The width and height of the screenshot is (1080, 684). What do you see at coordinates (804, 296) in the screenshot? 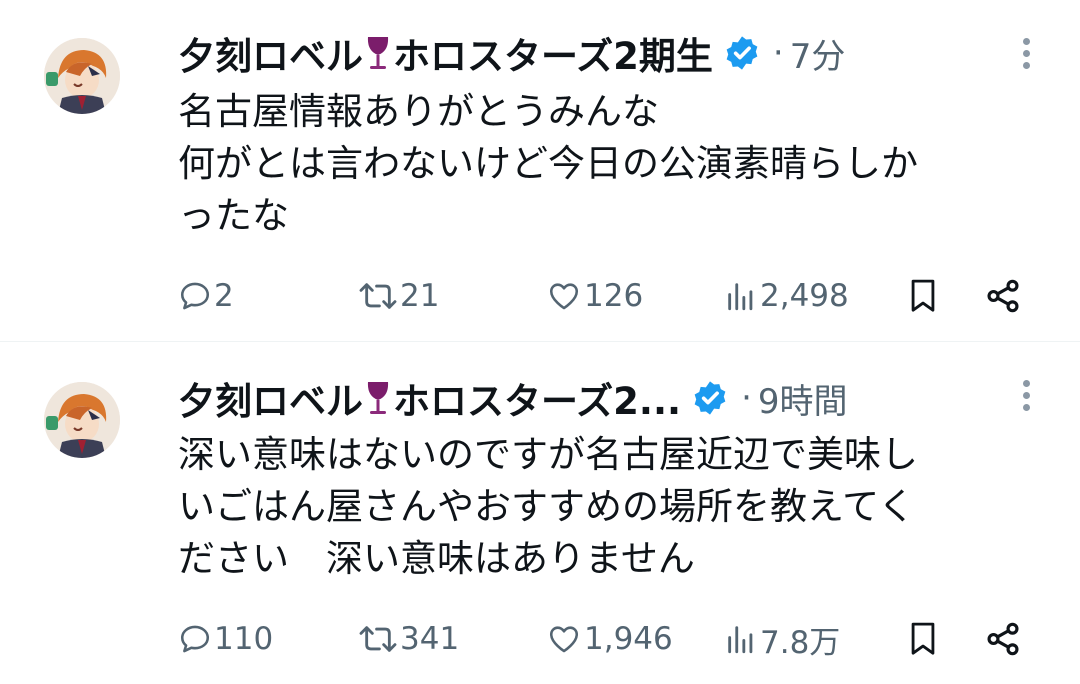
I see `views-count: 2,498` at bounding box center [804, 296].